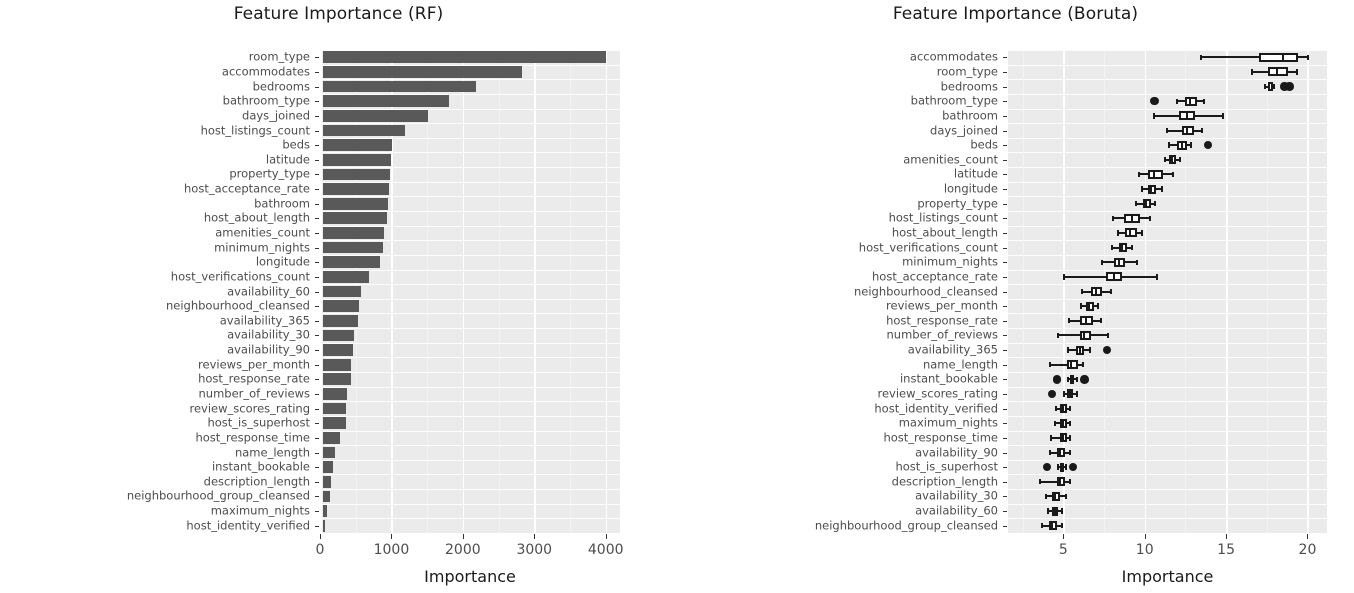  Describe the element at coordinates (928, 246) in the screenshot. I see `y-axis-tick-label: host_verifications_count` at that location.